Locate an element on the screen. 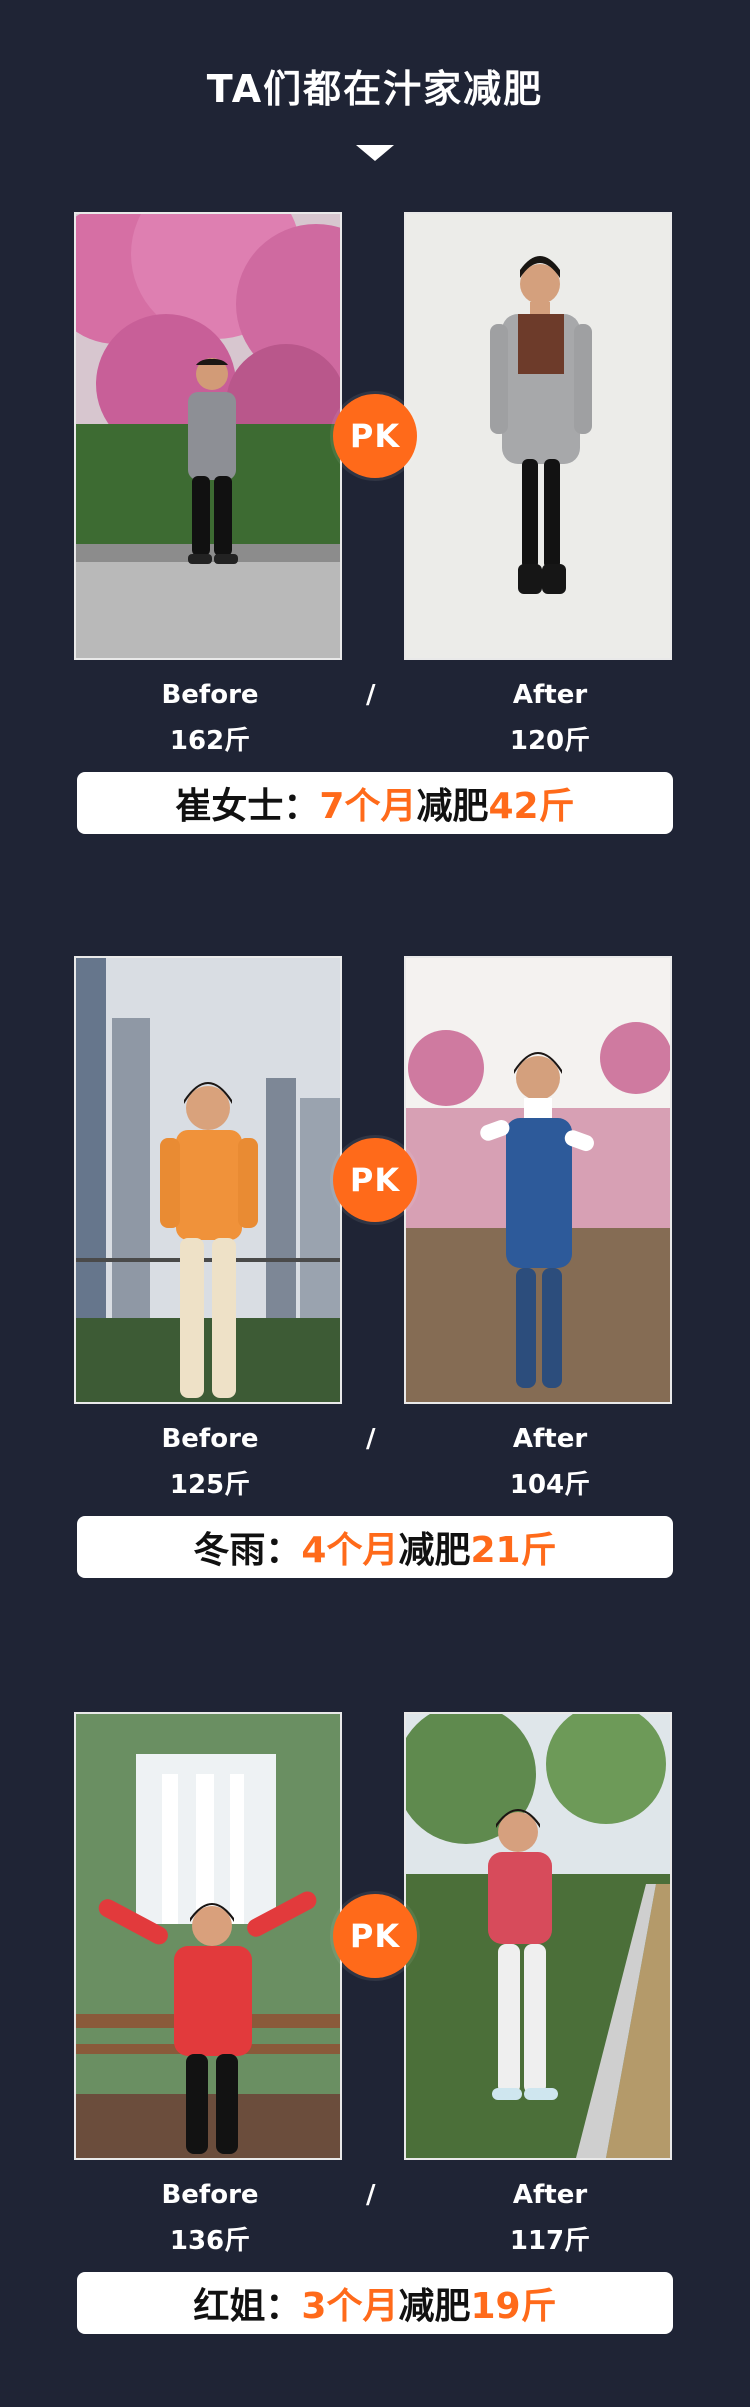 This screenshot has width=750, height=2407. duration: 3个月 is located at coordinates (350, 2306).